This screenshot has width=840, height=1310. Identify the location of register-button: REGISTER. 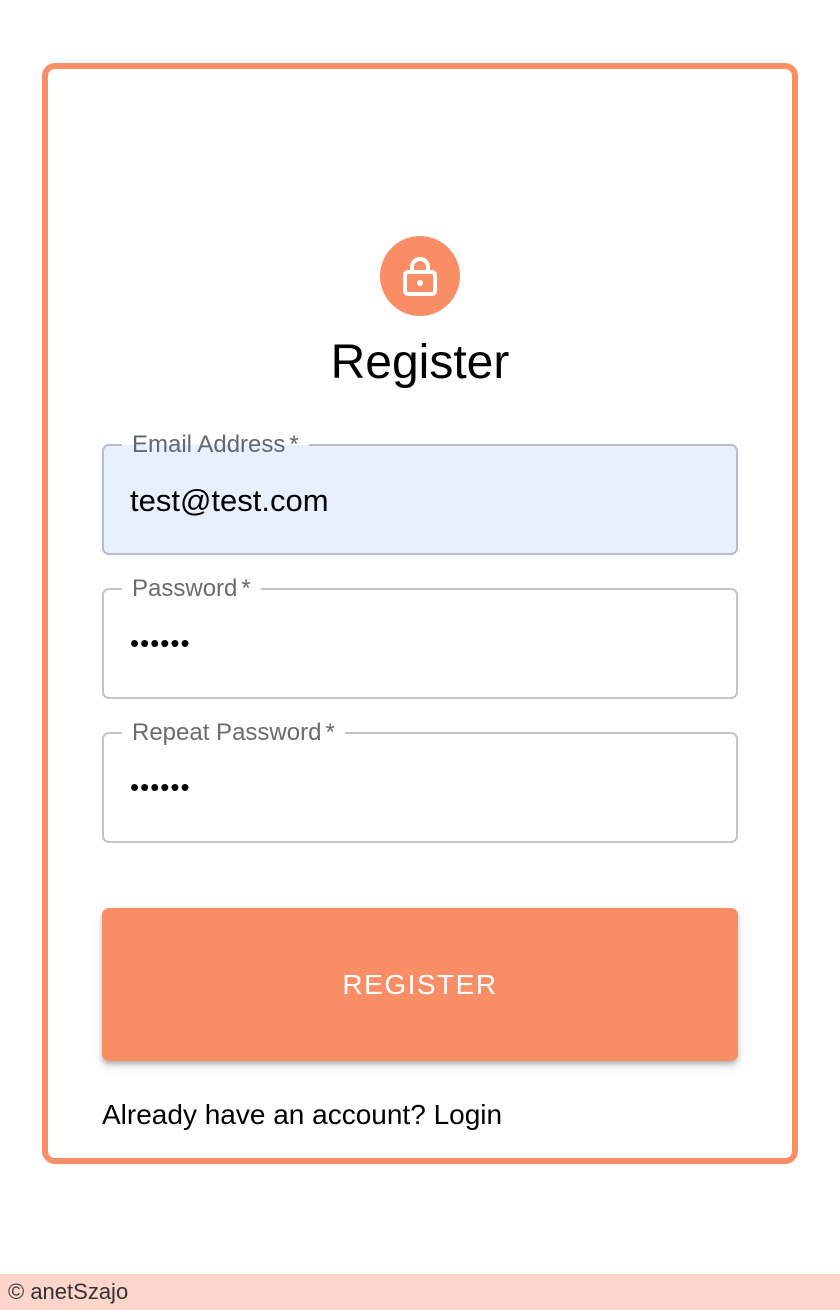
(420, 984).